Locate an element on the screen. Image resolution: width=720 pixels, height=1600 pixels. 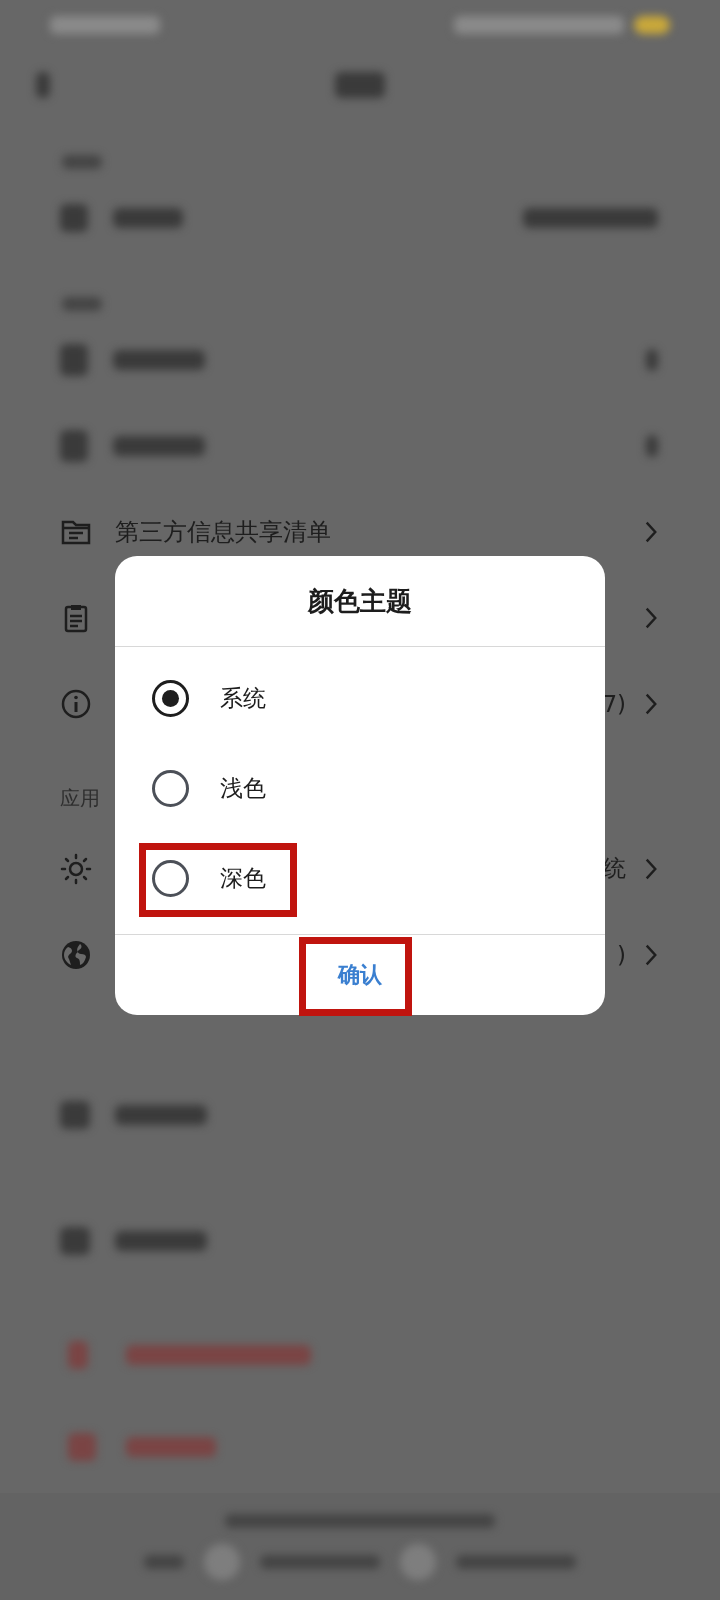
info-icon is located at coordinates (76, 703).